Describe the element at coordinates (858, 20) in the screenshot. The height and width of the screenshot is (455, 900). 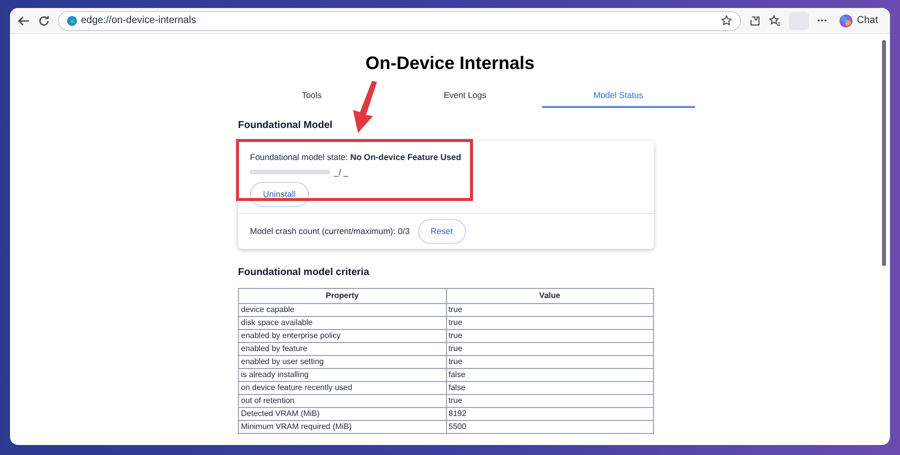
I see `chat-button: Chat` at that location.